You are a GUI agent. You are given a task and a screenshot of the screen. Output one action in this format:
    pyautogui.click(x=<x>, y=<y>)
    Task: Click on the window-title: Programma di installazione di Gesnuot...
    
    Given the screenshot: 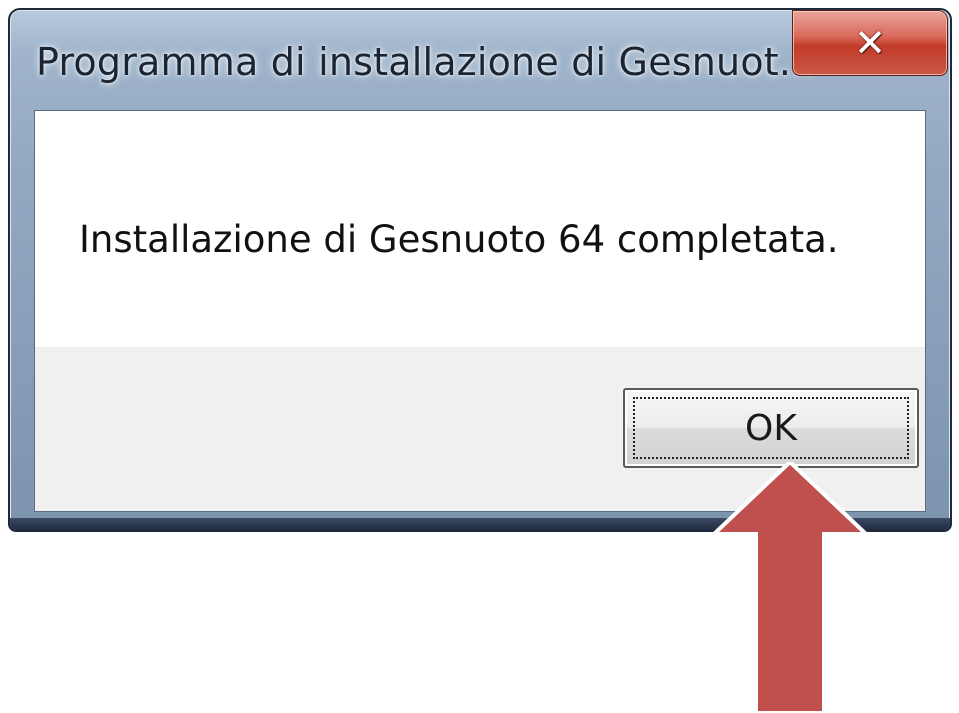 What is the action you would take?
    pyautogui.click(x=426, y=62)
    